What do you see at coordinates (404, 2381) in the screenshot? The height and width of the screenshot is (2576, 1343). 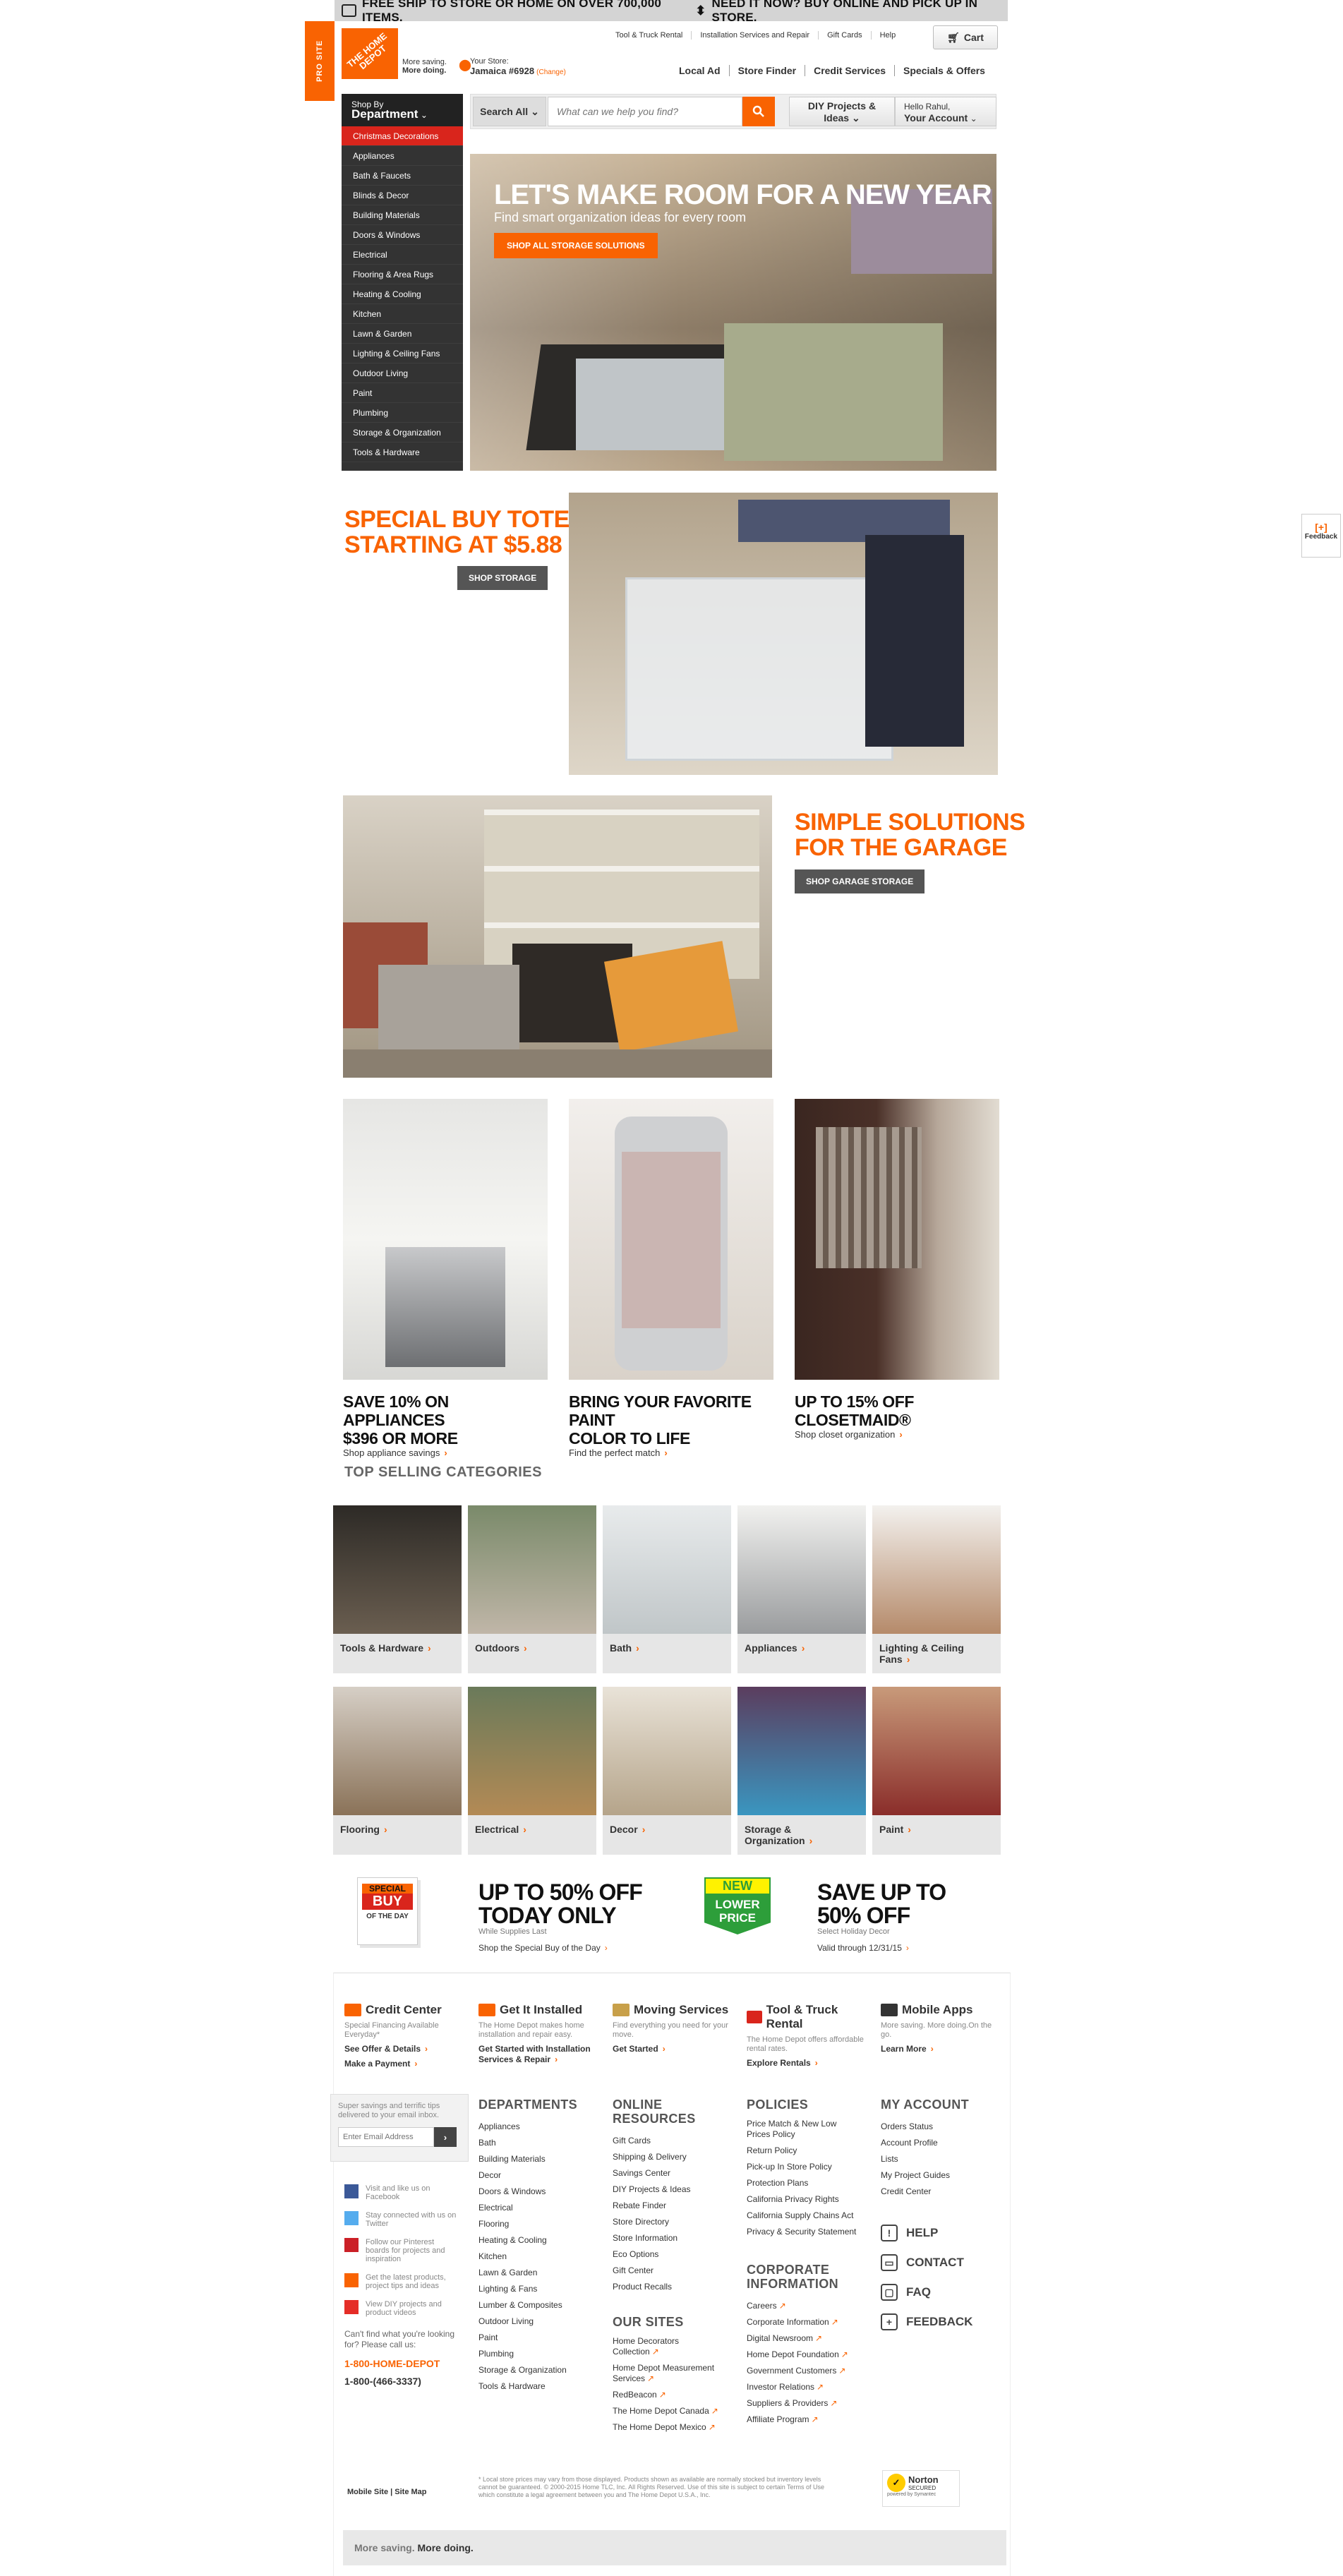 I see `phone-number-2: 1-800-(466-3337)` at bounding box center [404, 2381].